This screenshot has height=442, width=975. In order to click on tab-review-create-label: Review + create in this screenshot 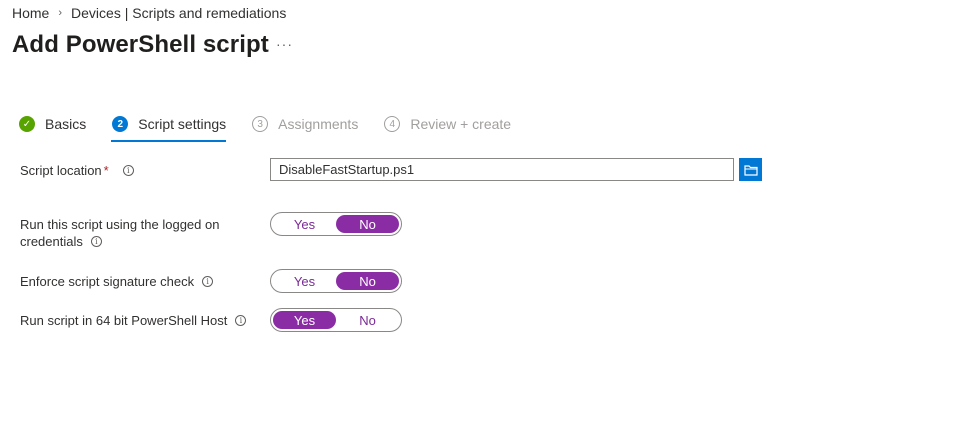, I will do `click(461, 124)`.